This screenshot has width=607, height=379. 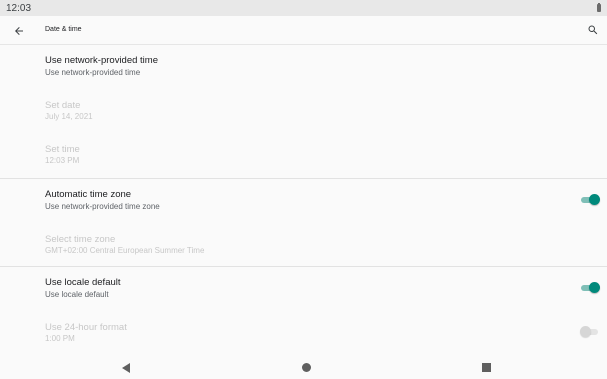 What do you see at coordinates (69, 116) in the screenshot?
I see `setting-summary: July 14, 2021` at bounding box center [69, 116].